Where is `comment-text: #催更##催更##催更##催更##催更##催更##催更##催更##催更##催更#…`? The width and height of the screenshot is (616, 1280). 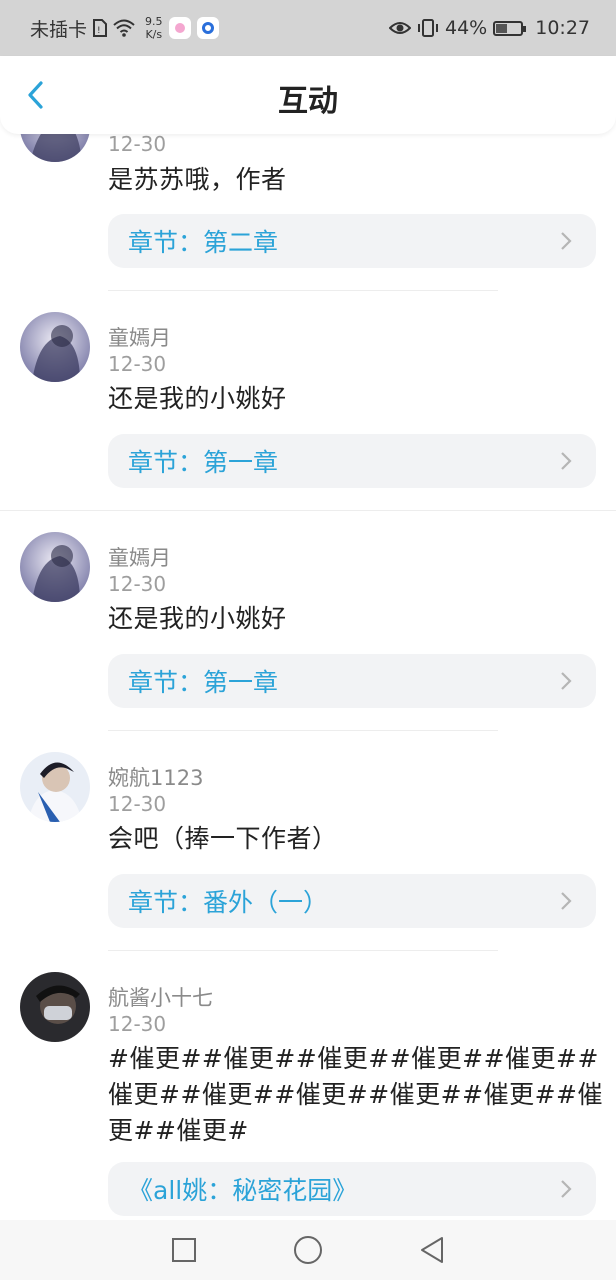 comment-text: #催更##催更##催更##催更##催更##催更##催更##催更##催更##催更#… is located at coordinates (355, 1094).